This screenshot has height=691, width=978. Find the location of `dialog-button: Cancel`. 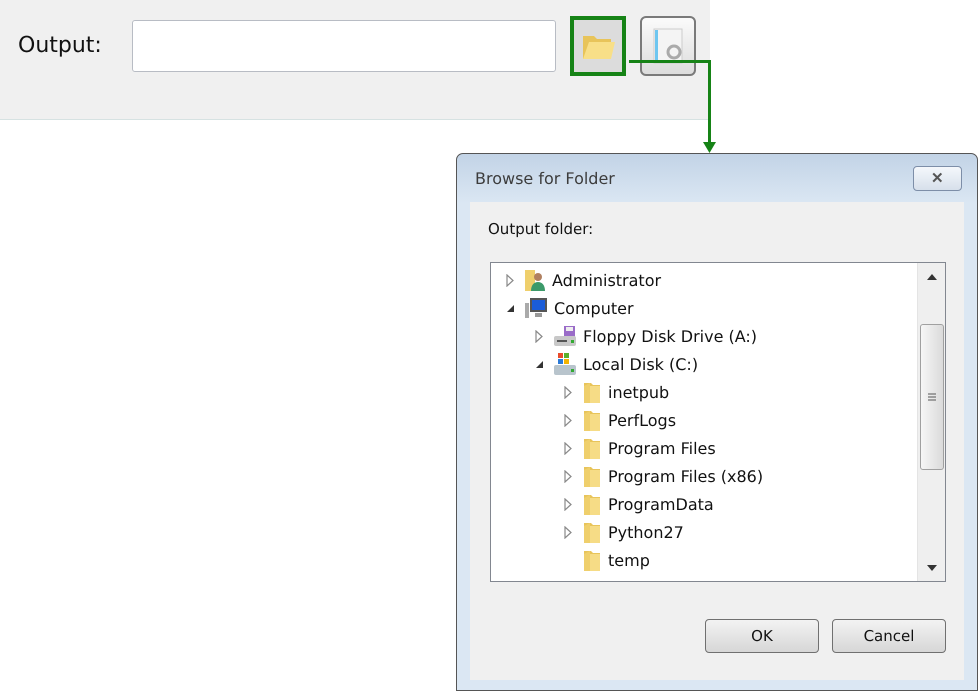

dialog-button: Cancel is located at coordinates (889, 636).